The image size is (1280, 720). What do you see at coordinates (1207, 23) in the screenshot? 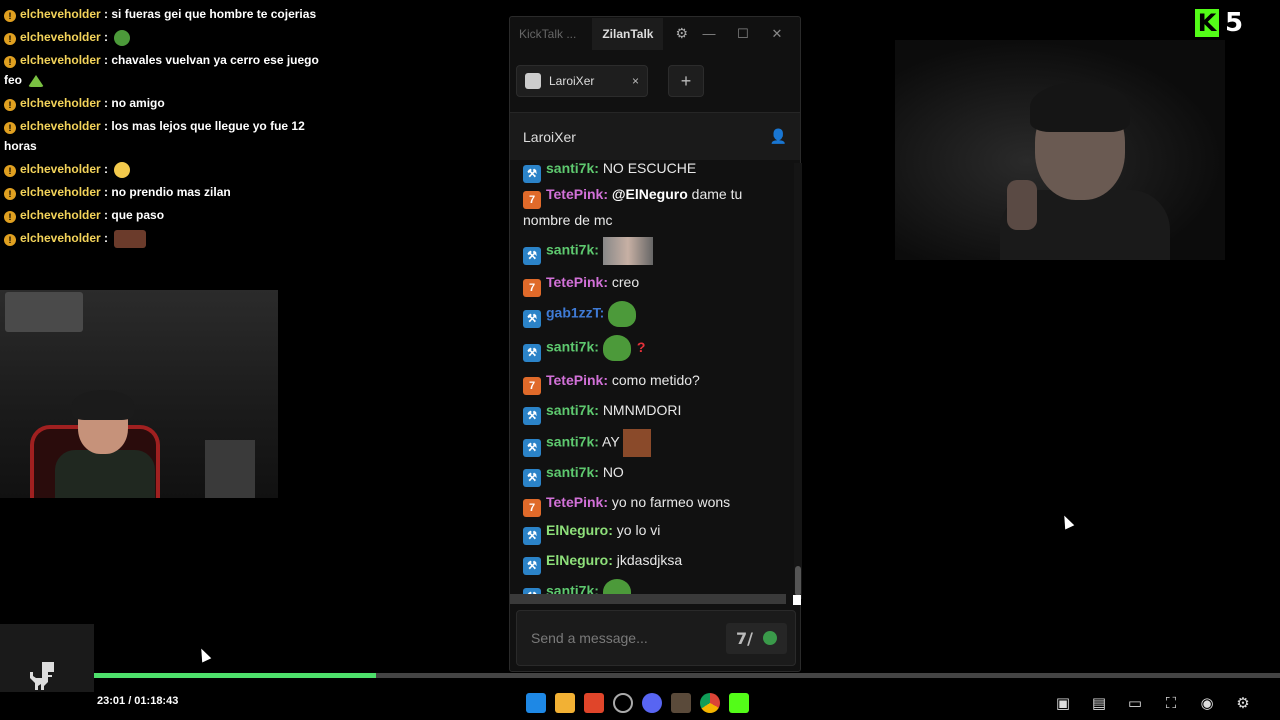
I see `kick-logo: K` at bounding box center [1207, 23].